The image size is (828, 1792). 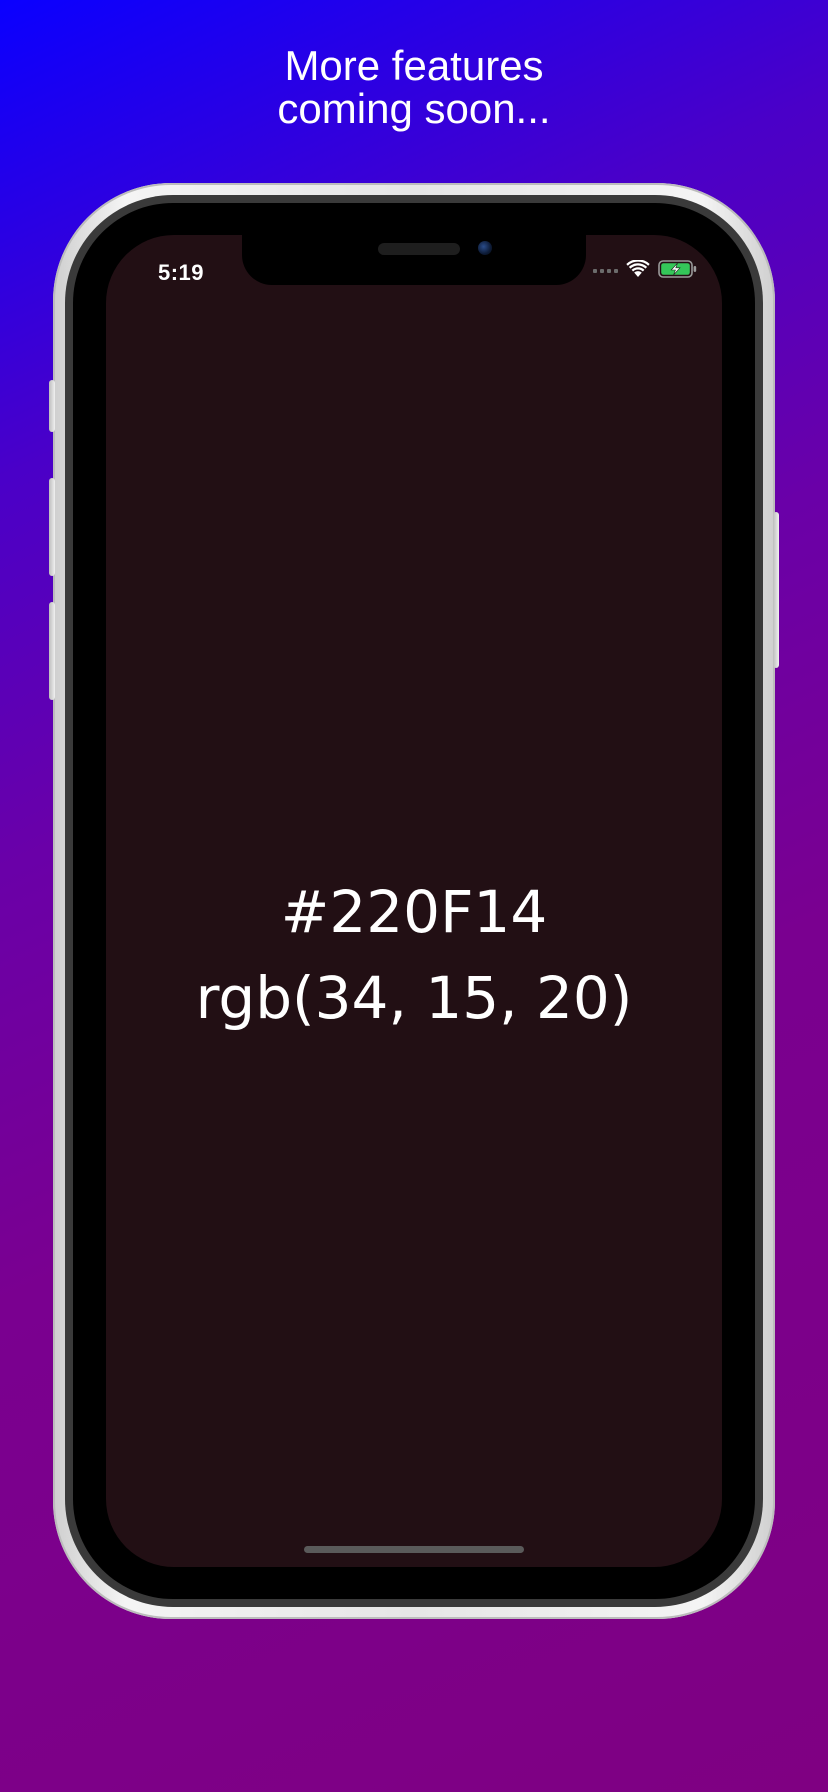 What do you see at coordinates (414, 998) in the screenshot?
I see `rgb-value: rgb(34, 15, 20)` at bounding box center [414, 998].